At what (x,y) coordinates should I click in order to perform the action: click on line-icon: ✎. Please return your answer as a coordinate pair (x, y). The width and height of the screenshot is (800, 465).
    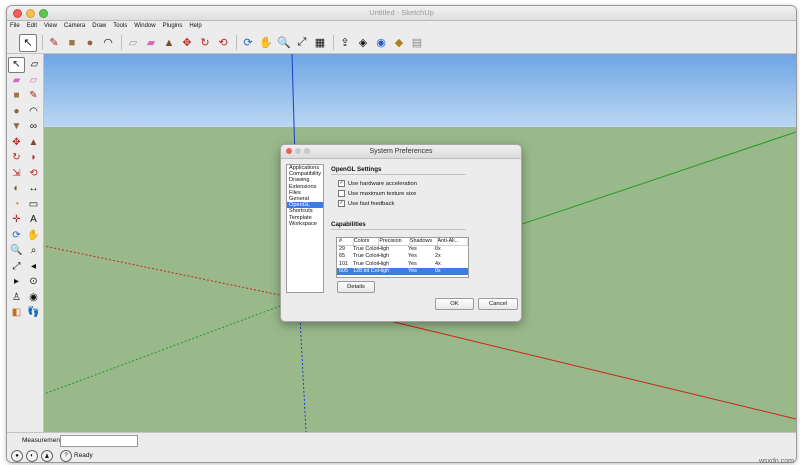
    Looking at the image, I should click on (33, 96).